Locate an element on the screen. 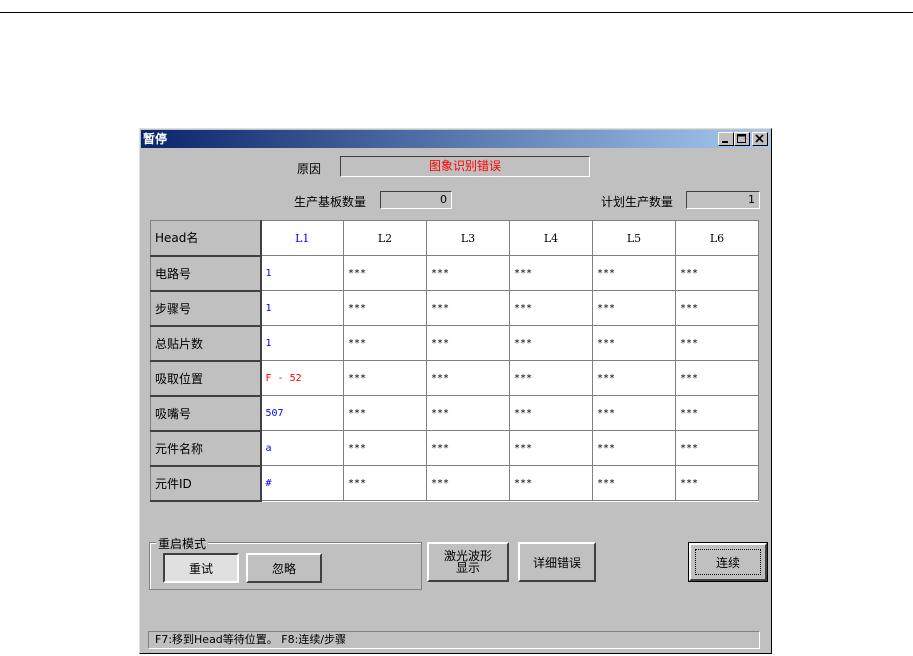  table-row: 步骤号 1 *** *** *** *** *** is located at coordinates (454, 308).